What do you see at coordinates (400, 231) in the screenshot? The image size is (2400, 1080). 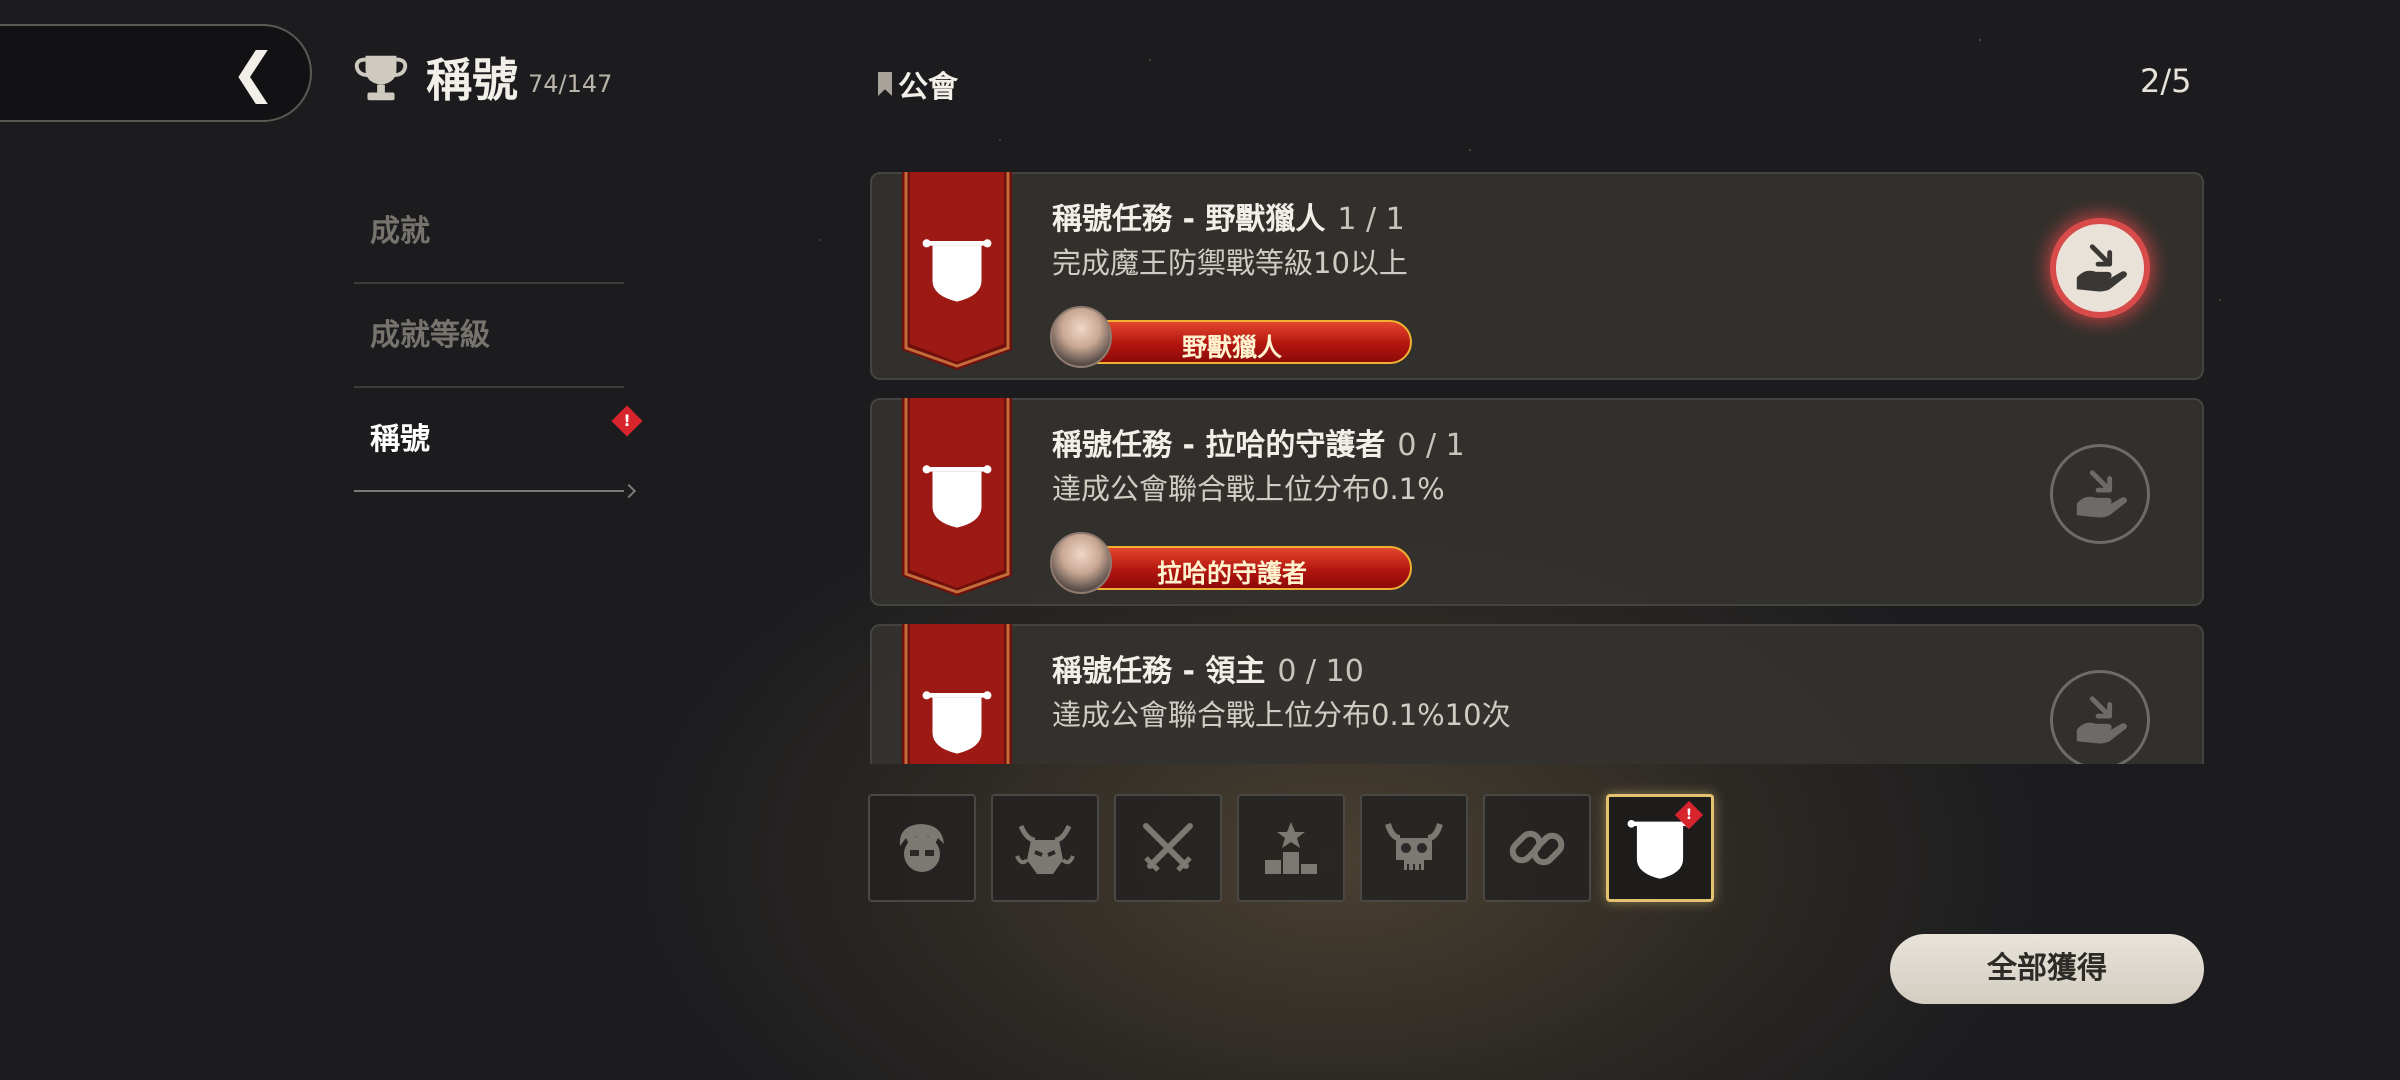 I see `sidebar-item-label: 成就` at bounding box center [400, 231].